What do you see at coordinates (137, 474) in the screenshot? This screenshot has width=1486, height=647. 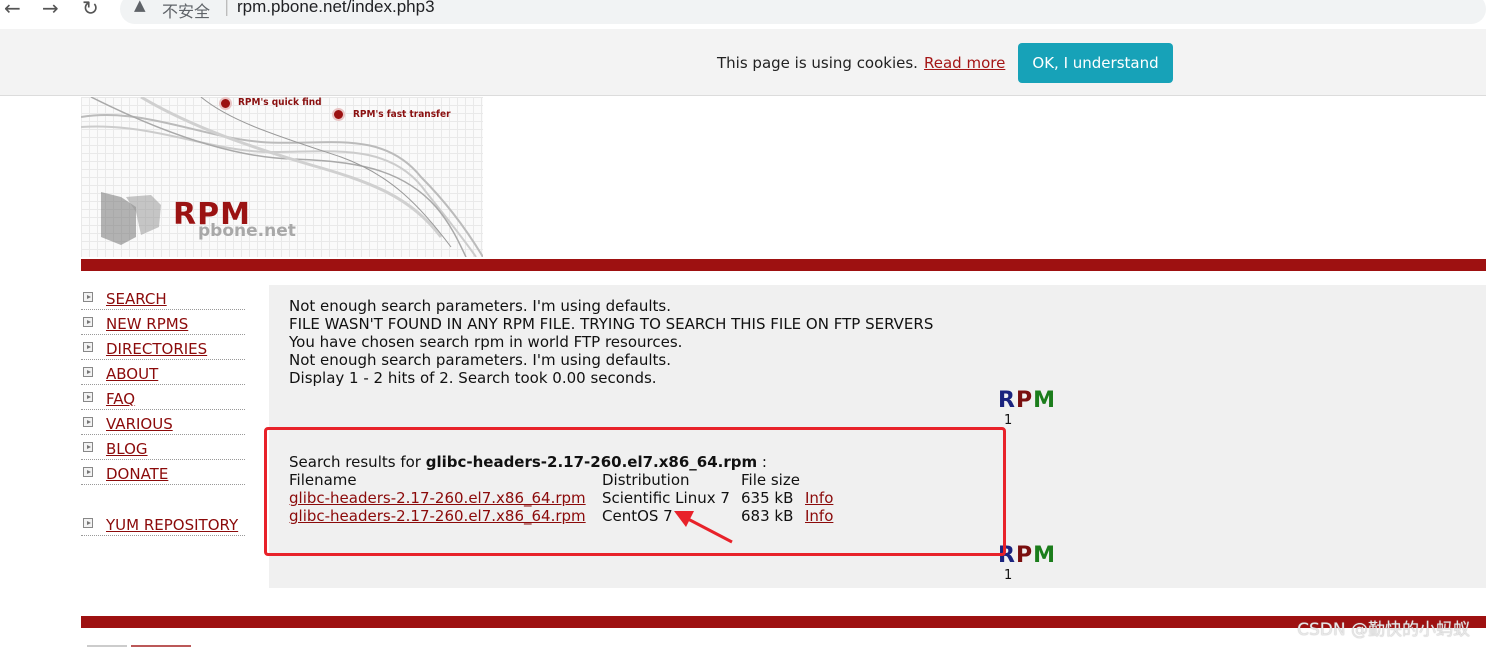 I see `sidebar-link: DONATE` at bounding box center [137, 474].